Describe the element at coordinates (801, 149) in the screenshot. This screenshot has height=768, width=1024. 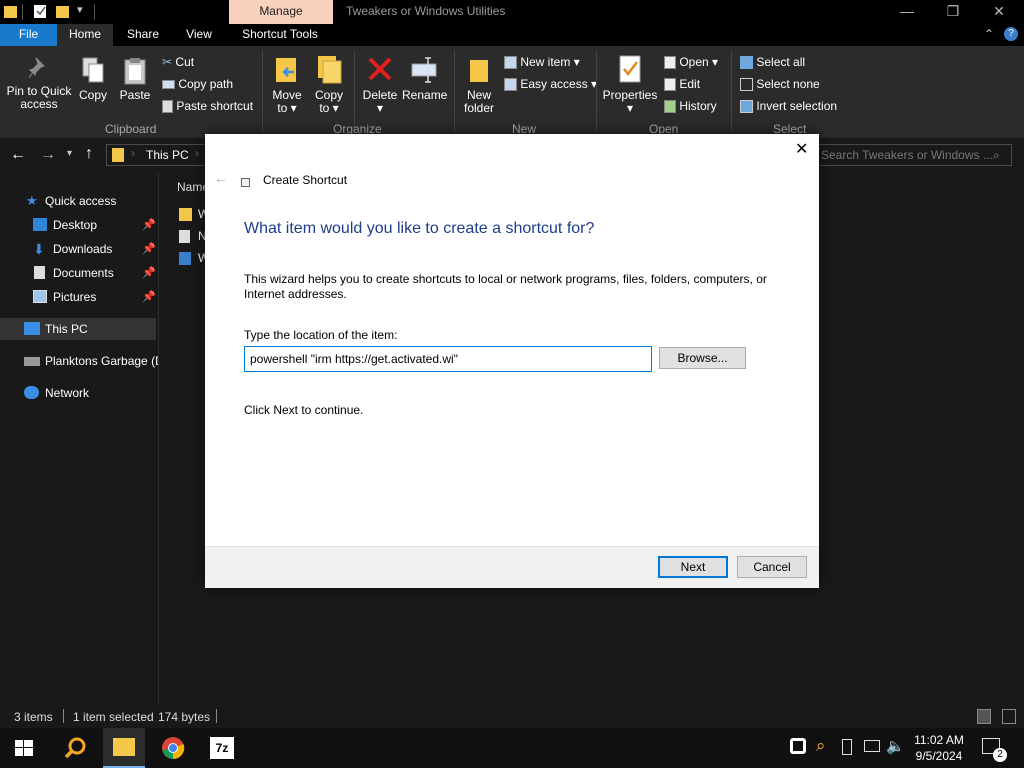
I see `dialog-close-button: ✕` at that location.